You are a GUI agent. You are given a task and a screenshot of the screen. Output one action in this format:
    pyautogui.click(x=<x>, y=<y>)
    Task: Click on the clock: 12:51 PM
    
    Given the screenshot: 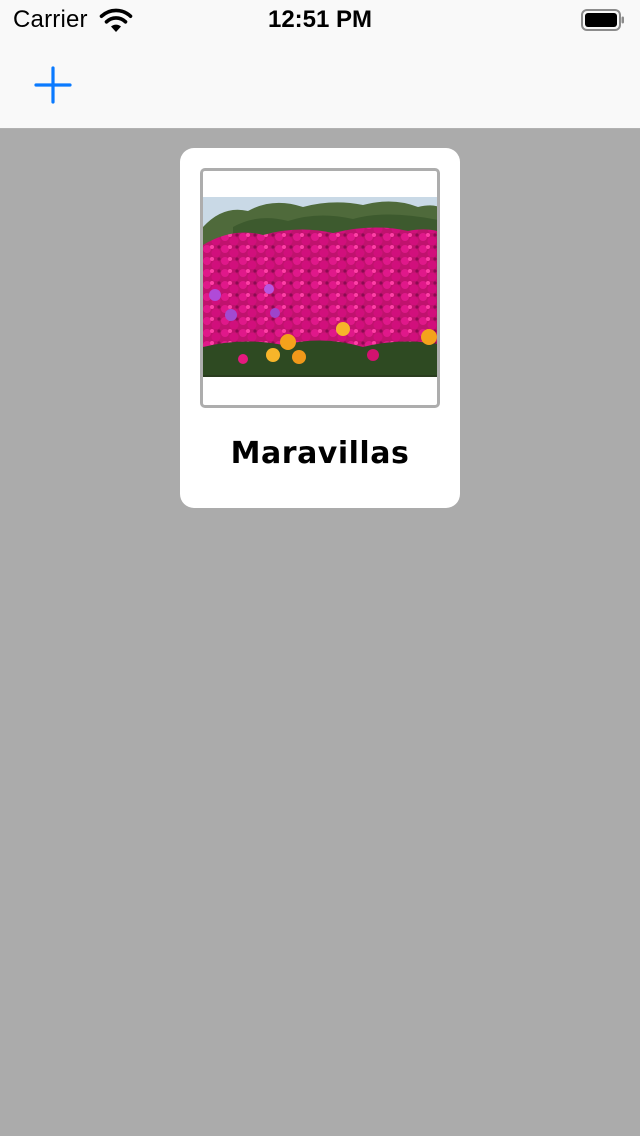 What is the action you would take?
    pyautogui.click(x=320, y=19)
    